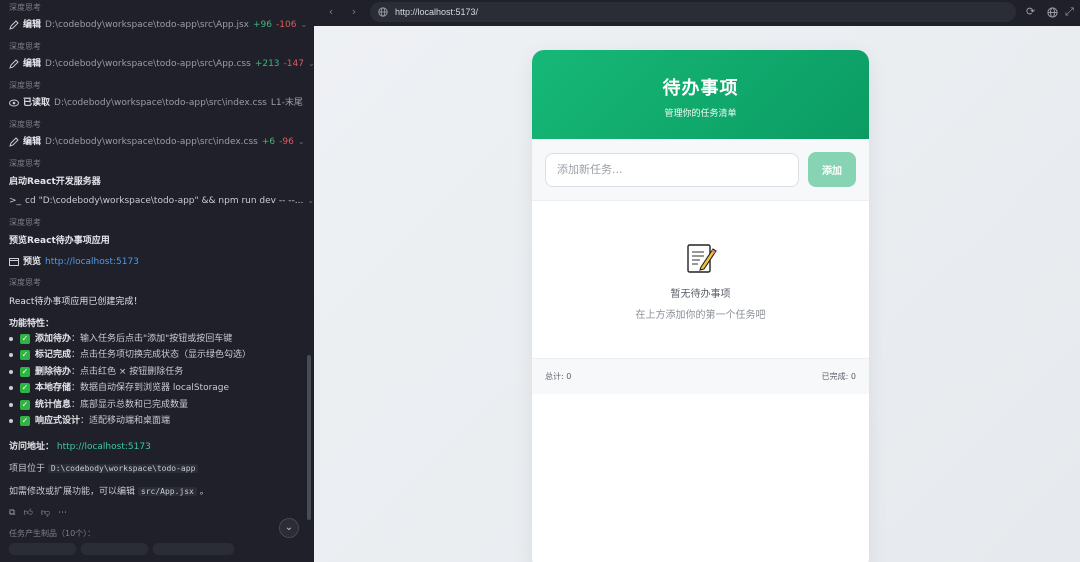 This screenshot has height=562, width=1080. What do you see at coordinates (15, 201) in the screenshot?
I see `terminal-icon: >_` at bounding box center [15, 201].